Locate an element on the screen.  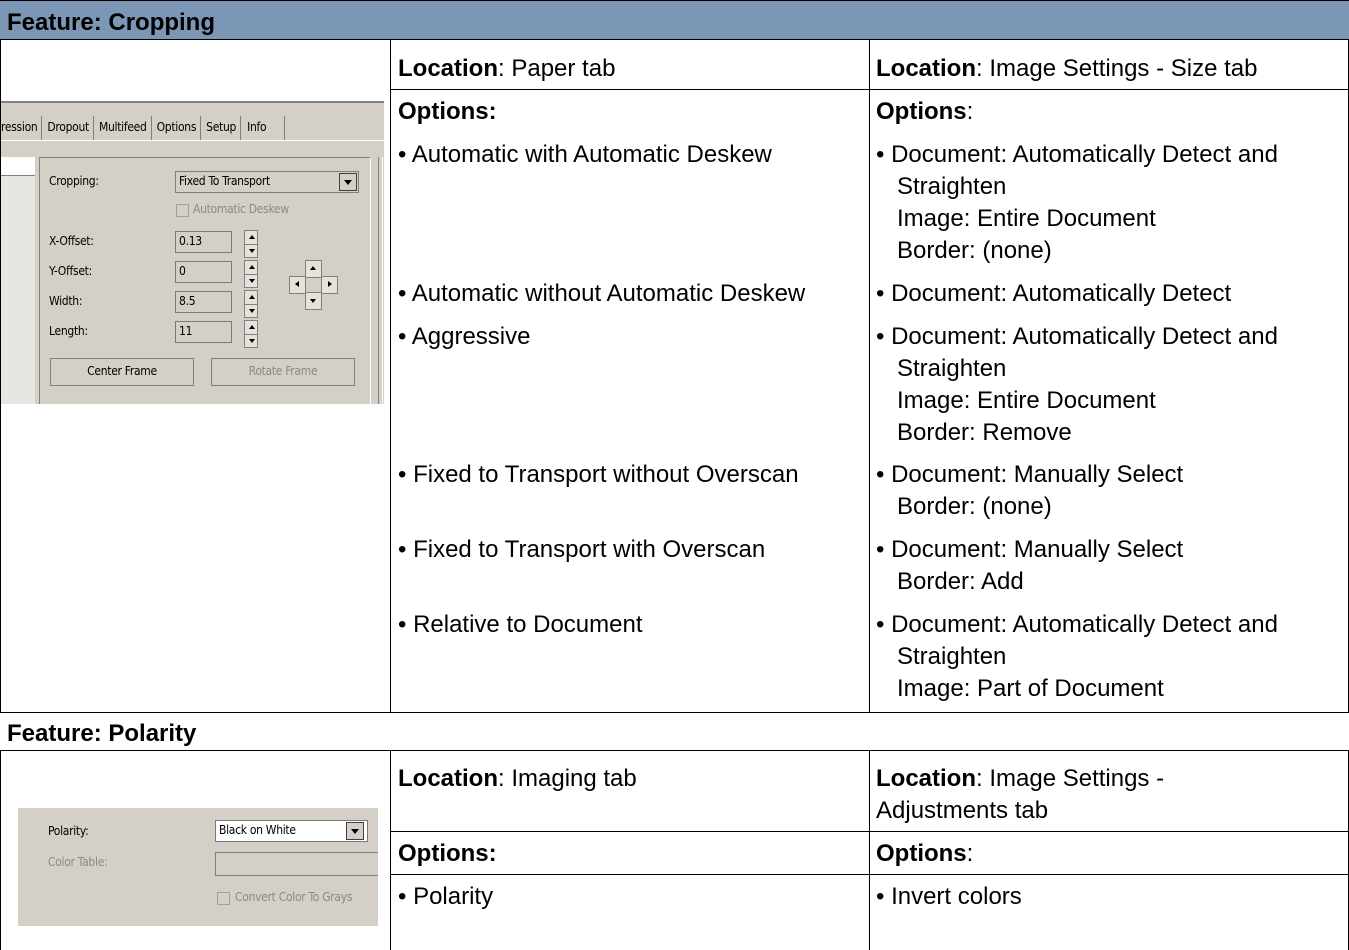
mapping-line: • Document: Automatically Detect is located at coordinates (1054, 293).